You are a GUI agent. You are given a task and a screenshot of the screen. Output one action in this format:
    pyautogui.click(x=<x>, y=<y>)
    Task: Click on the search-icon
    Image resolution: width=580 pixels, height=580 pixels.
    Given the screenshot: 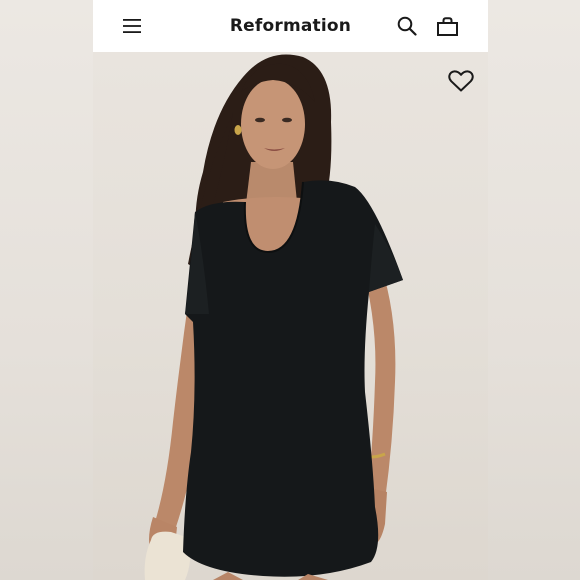 What is the action you would take?
    pyautogui.click(x=407, y=26)
    